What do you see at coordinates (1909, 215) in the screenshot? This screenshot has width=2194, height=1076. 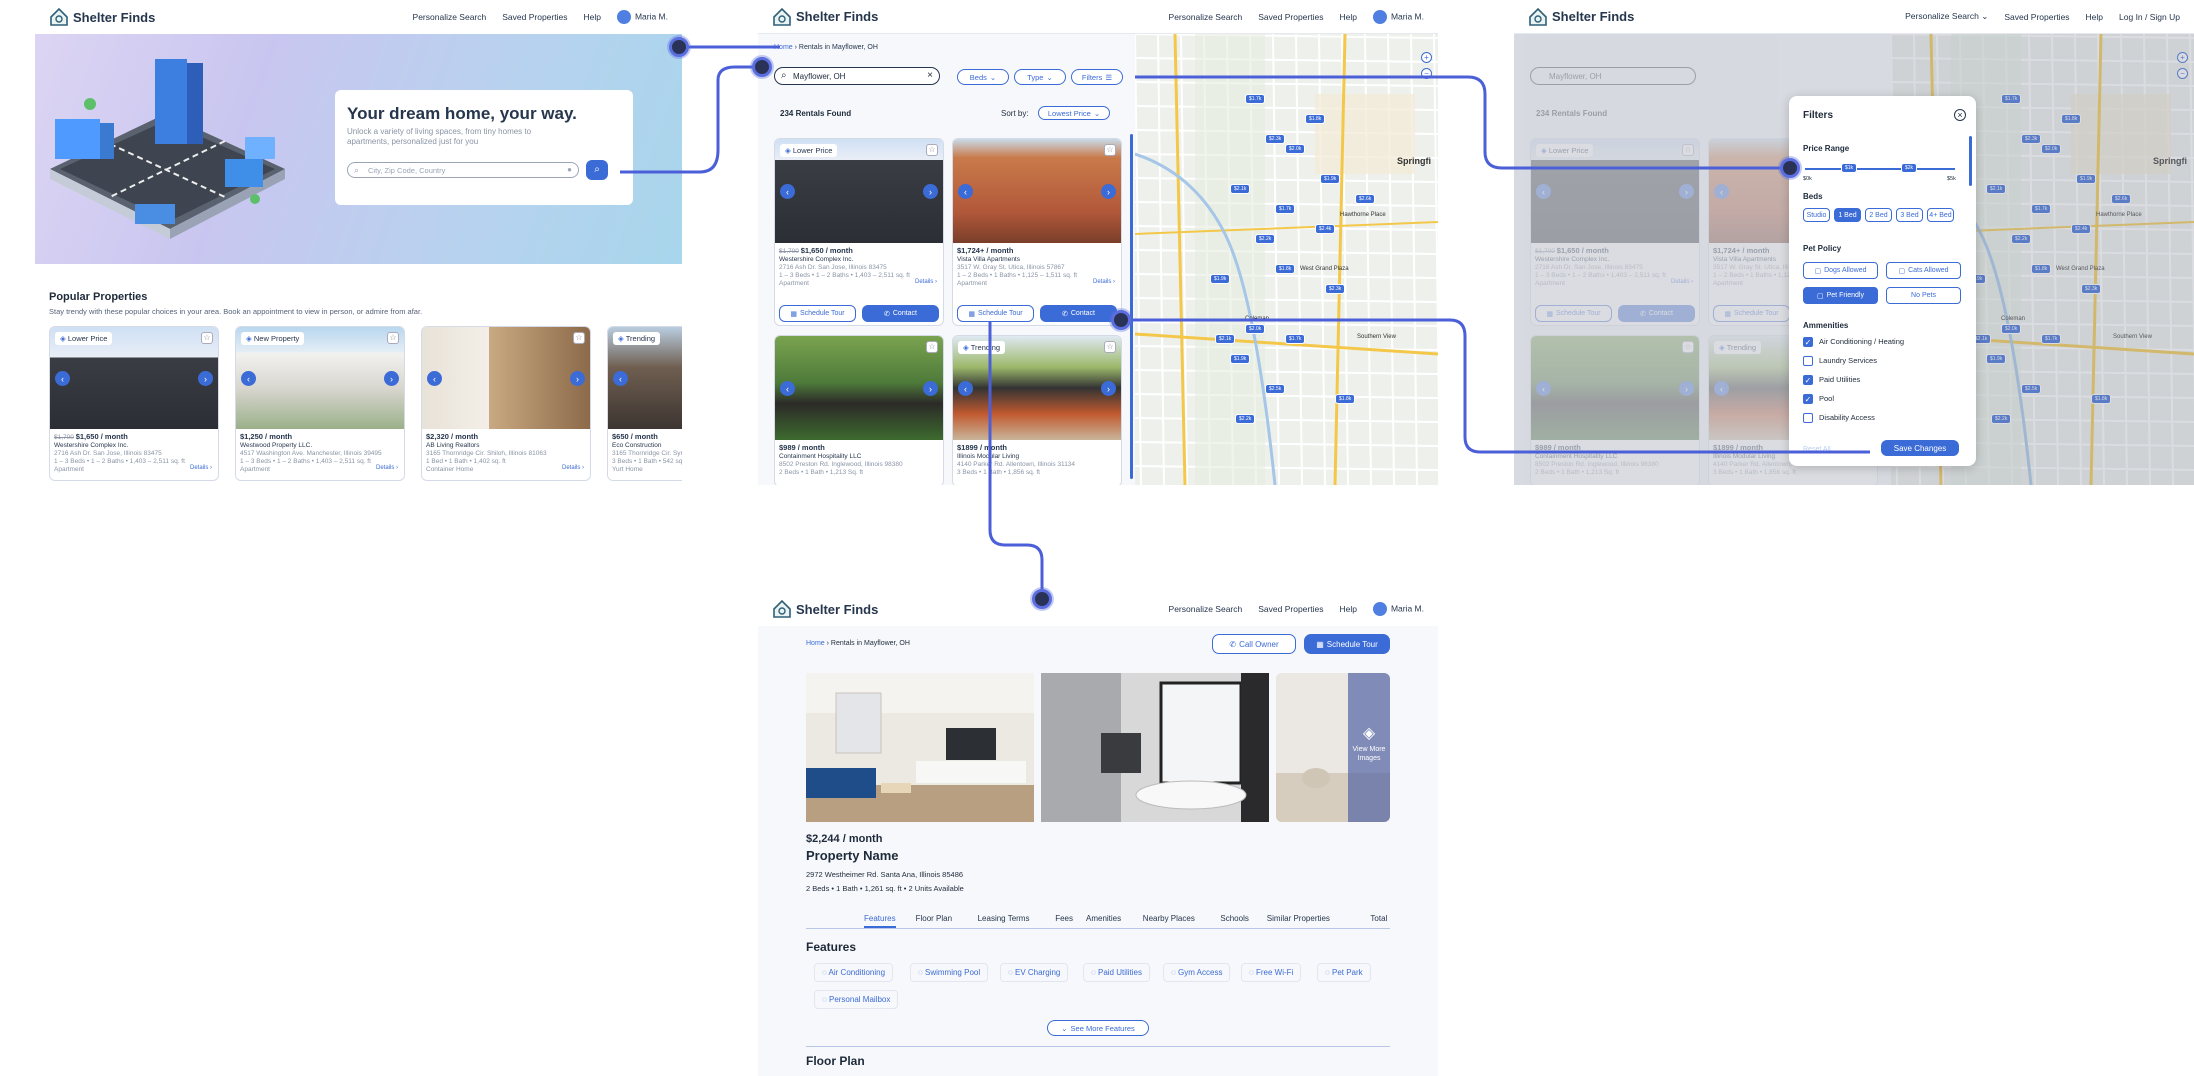 I see `beds-option: 3 Bed` at bounding box center [1909, 215].